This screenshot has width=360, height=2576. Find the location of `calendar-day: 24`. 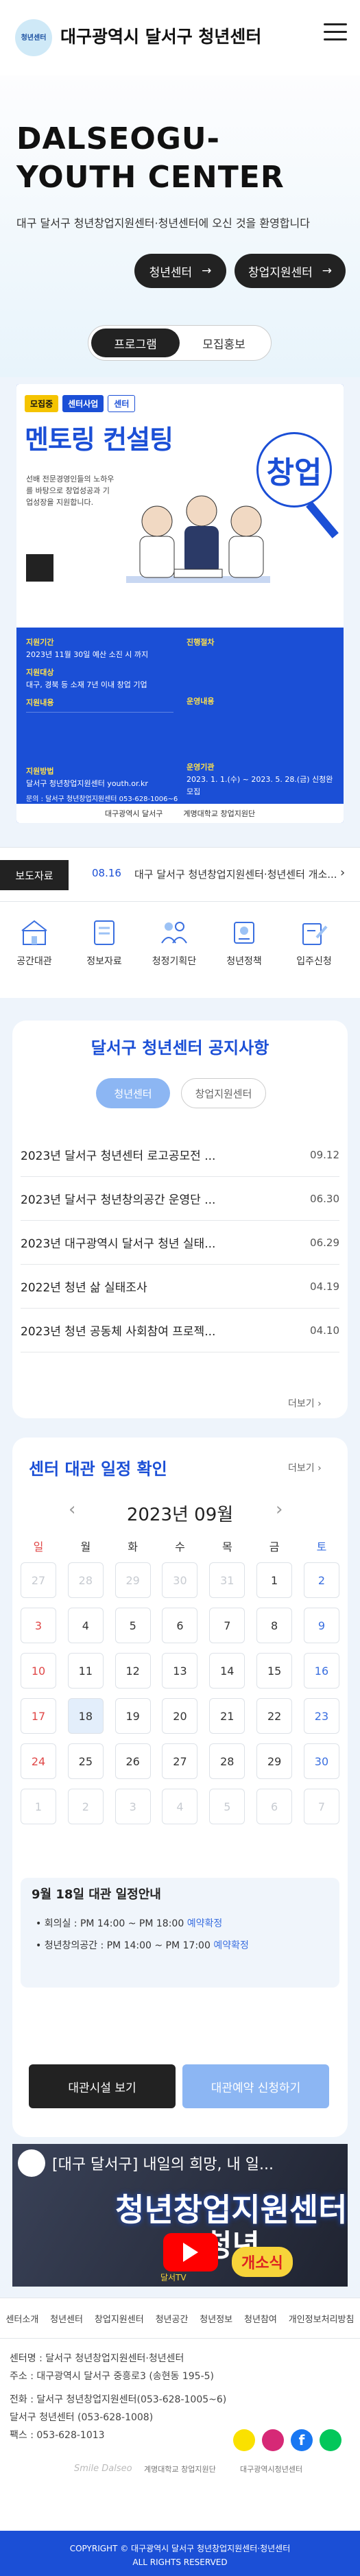

calendar-day: 24 is located at coordinates (38, 1761).